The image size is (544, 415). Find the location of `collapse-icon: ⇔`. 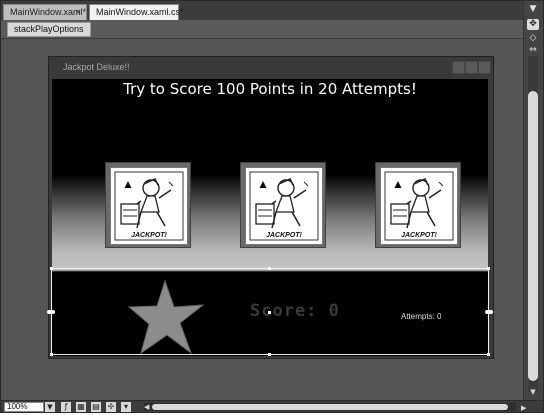

collapse-icon: ⇔ is located at coordinates (533, 50).